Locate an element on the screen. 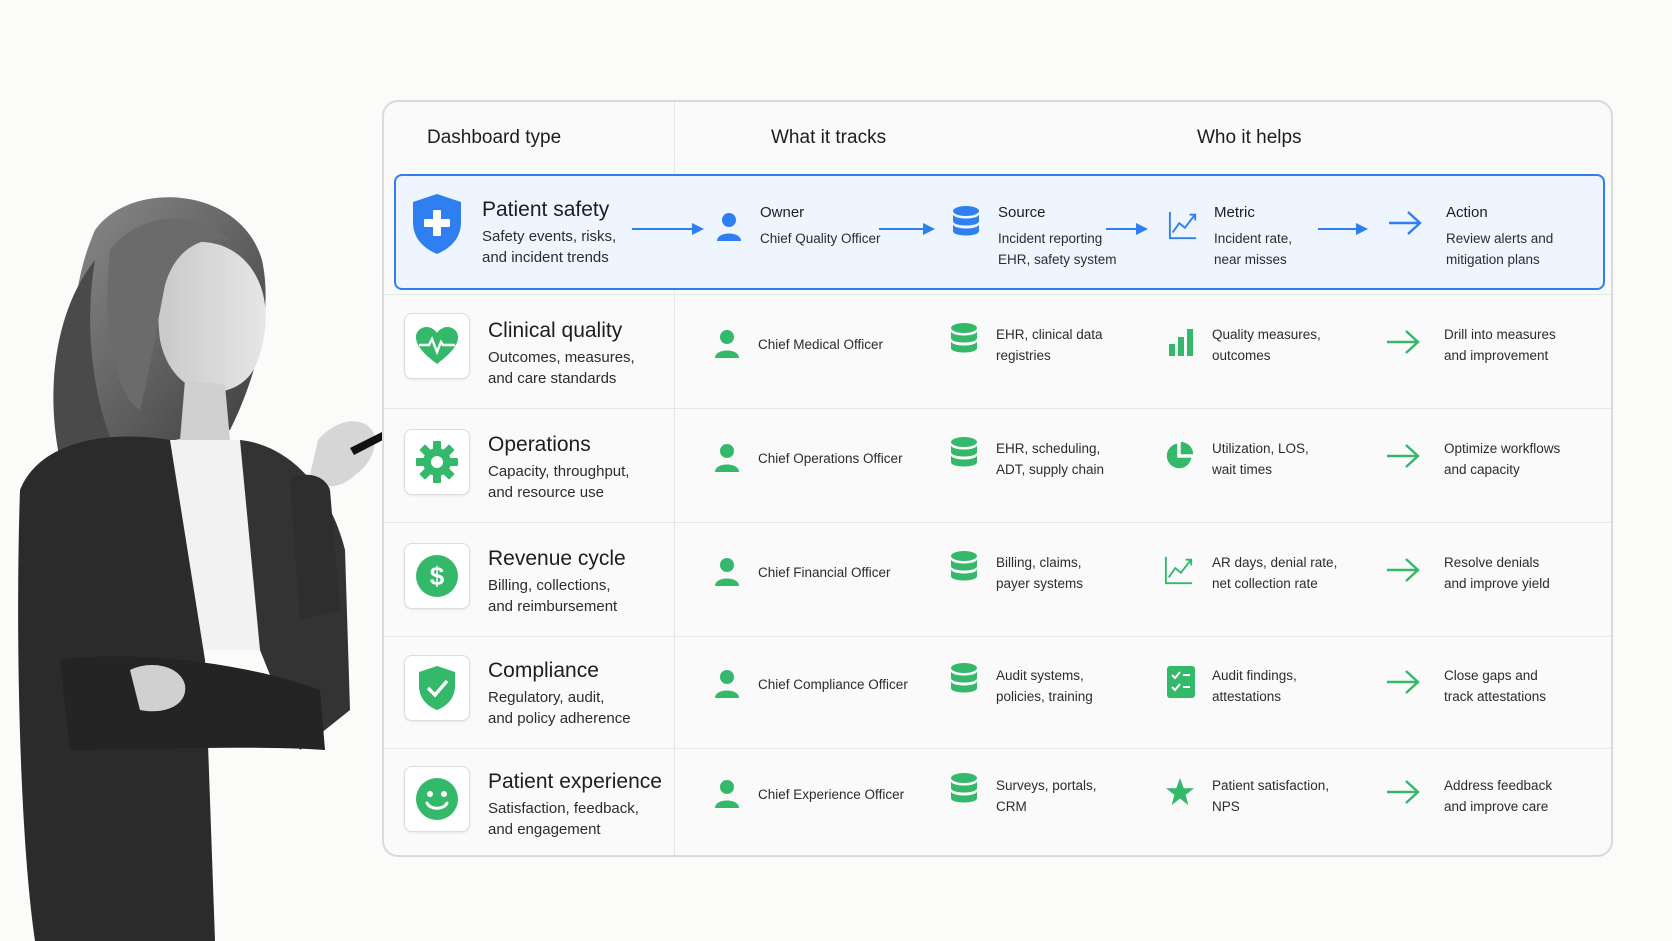 The width and height of the screenshot is (1672, 941). description-line: Billing, collections, is located at coordinates (549, 585).